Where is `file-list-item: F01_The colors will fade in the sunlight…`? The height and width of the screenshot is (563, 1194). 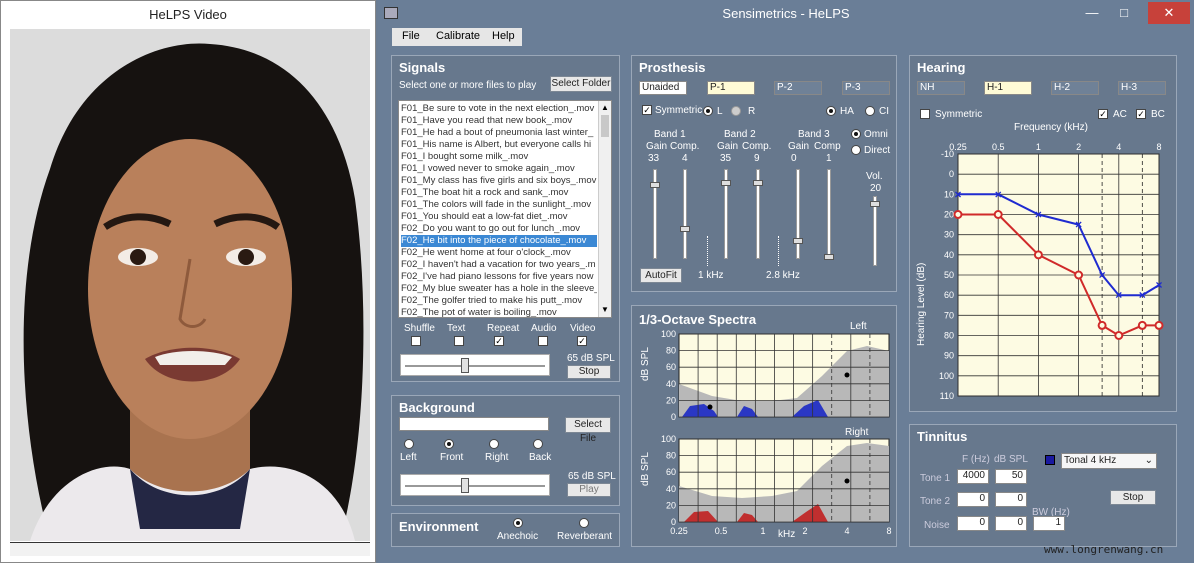
file-list-item: F01_The colors will fade in the sunlight… is located at coordinates (499, 205).